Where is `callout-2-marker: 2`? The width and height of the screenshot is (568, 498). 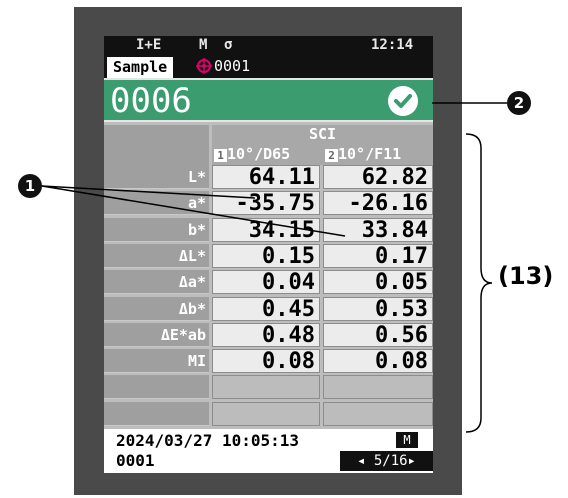 callout-2-marker: 2 is located at coordinates (519, 103).